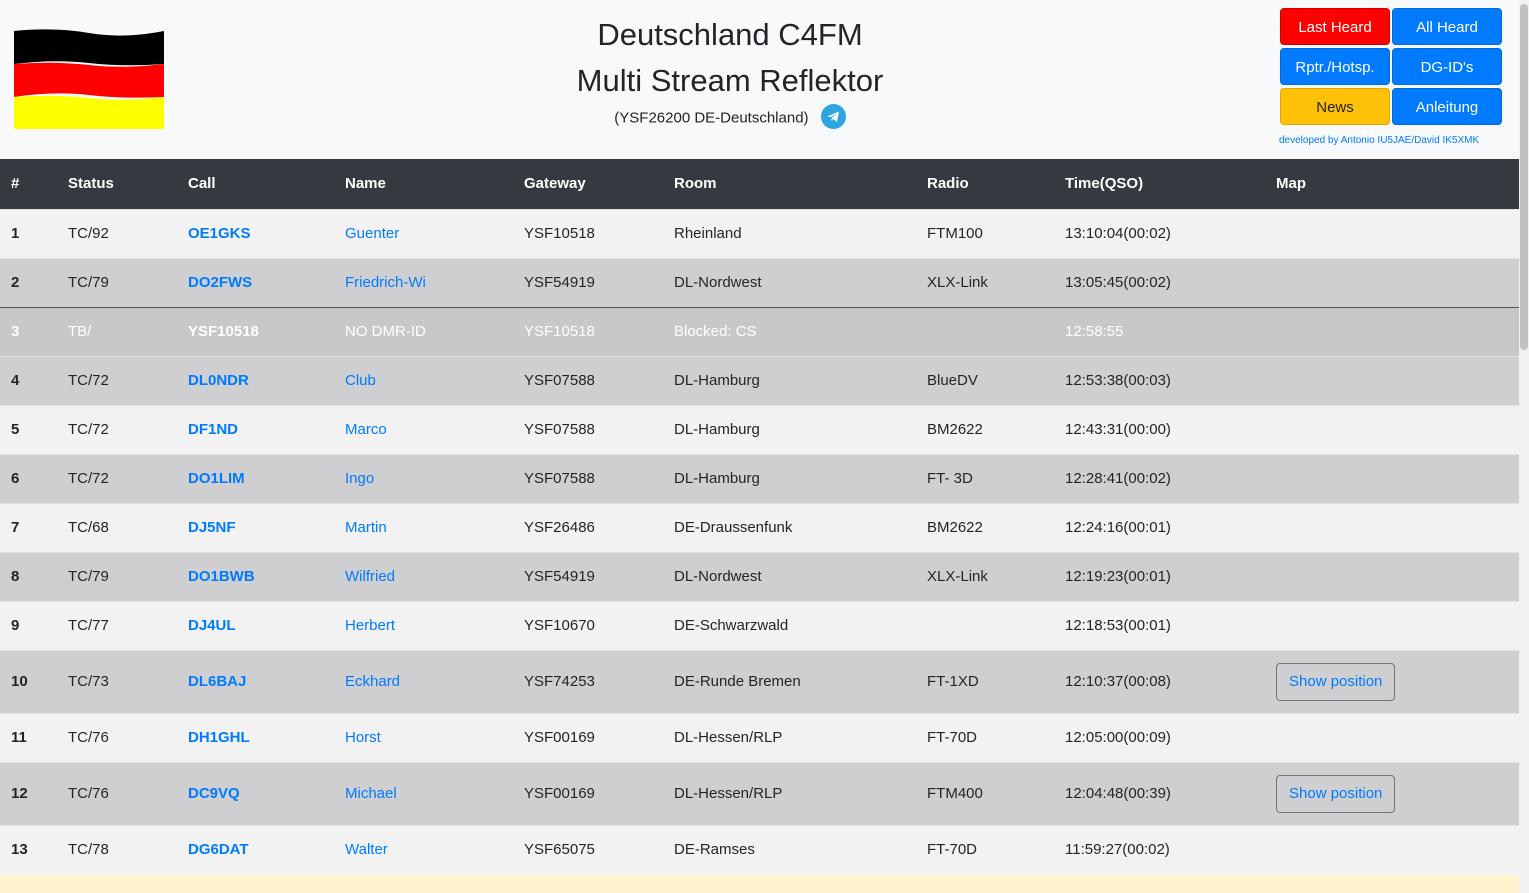 The image size is (1529, 893). I want to click on row-status: TC/79, so click(128, 576).